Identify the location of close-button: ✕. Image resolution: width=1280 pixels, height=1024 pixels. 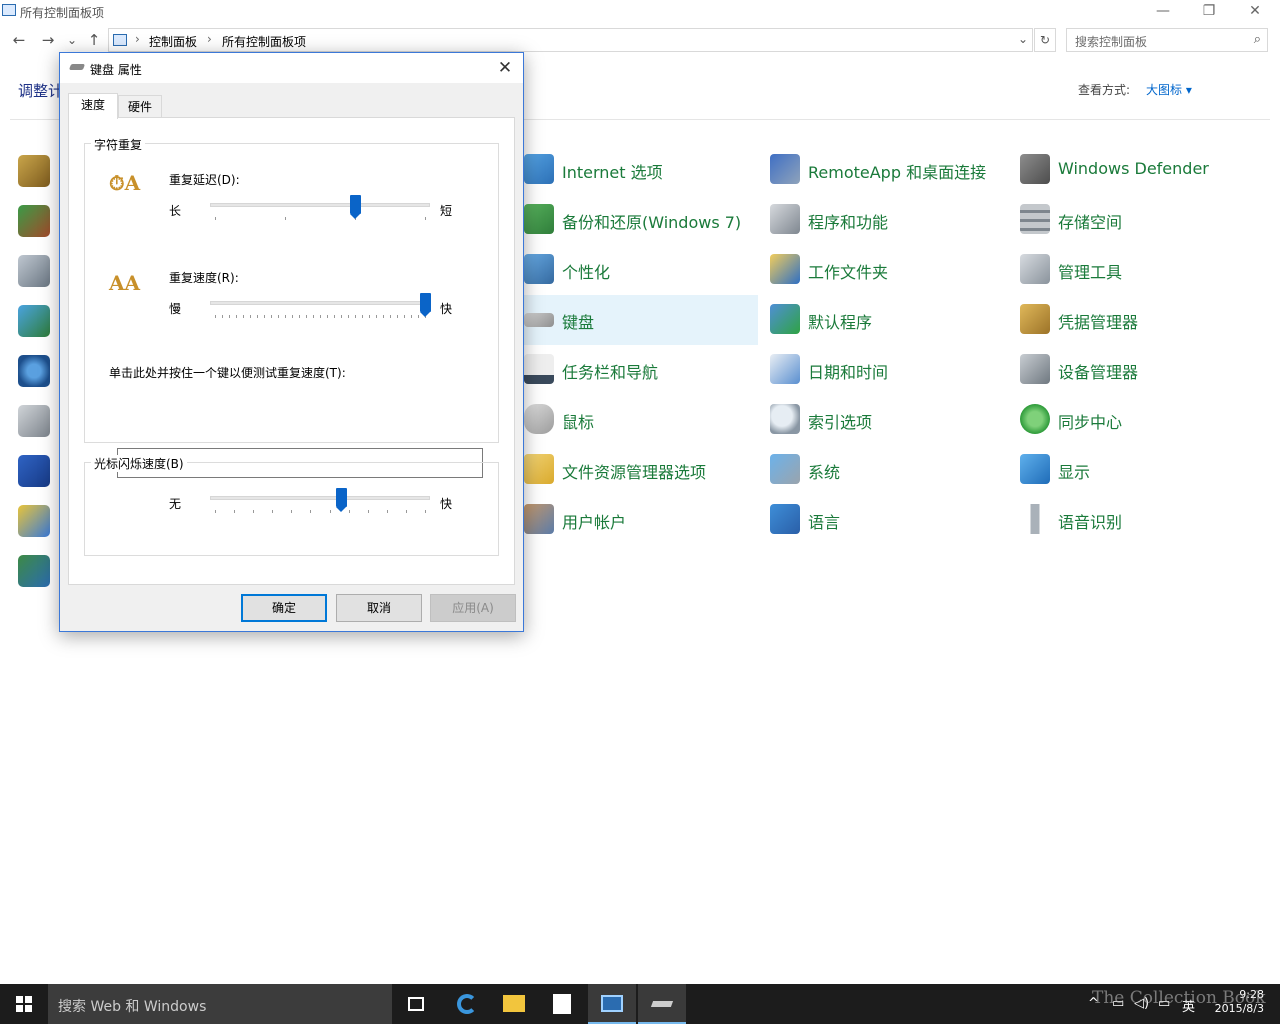
(1255, 12).